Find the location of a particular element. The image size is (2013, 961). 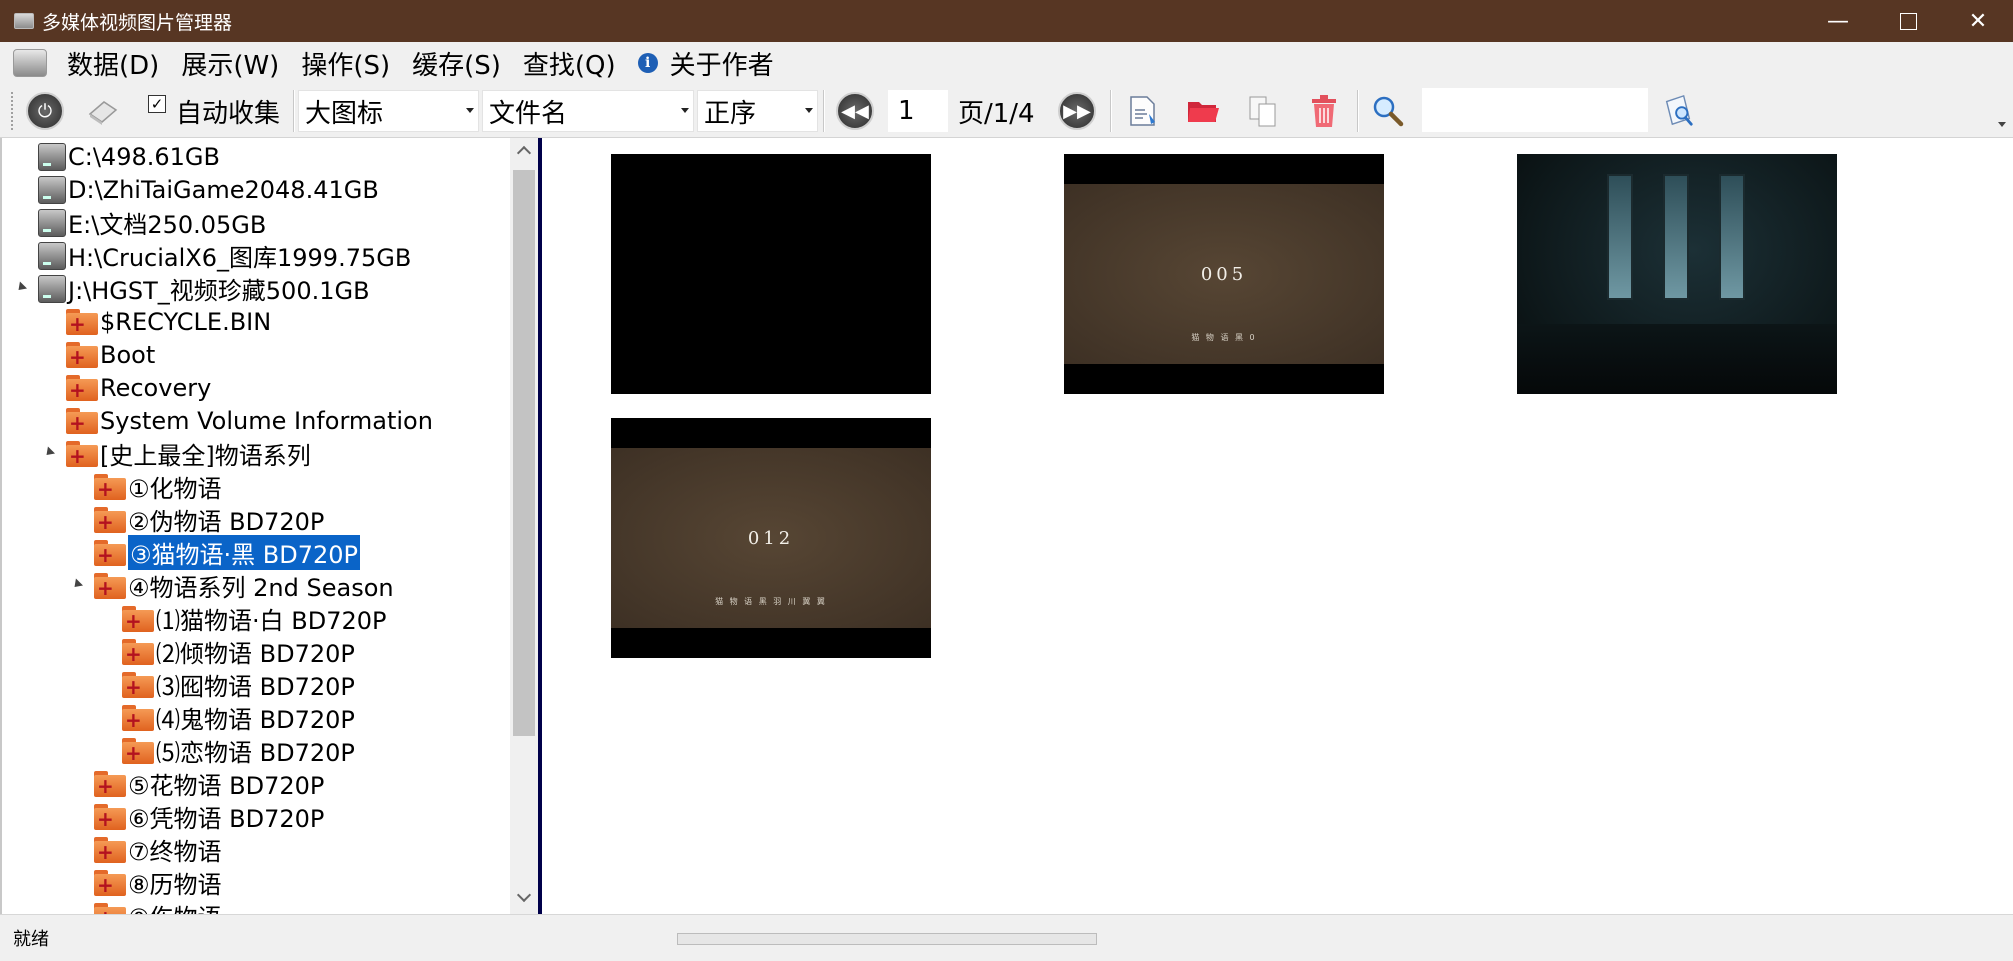

tree-item-kabukimonogatari: + ⑵倾物语 BD720P is located at coordinates (238, 651).